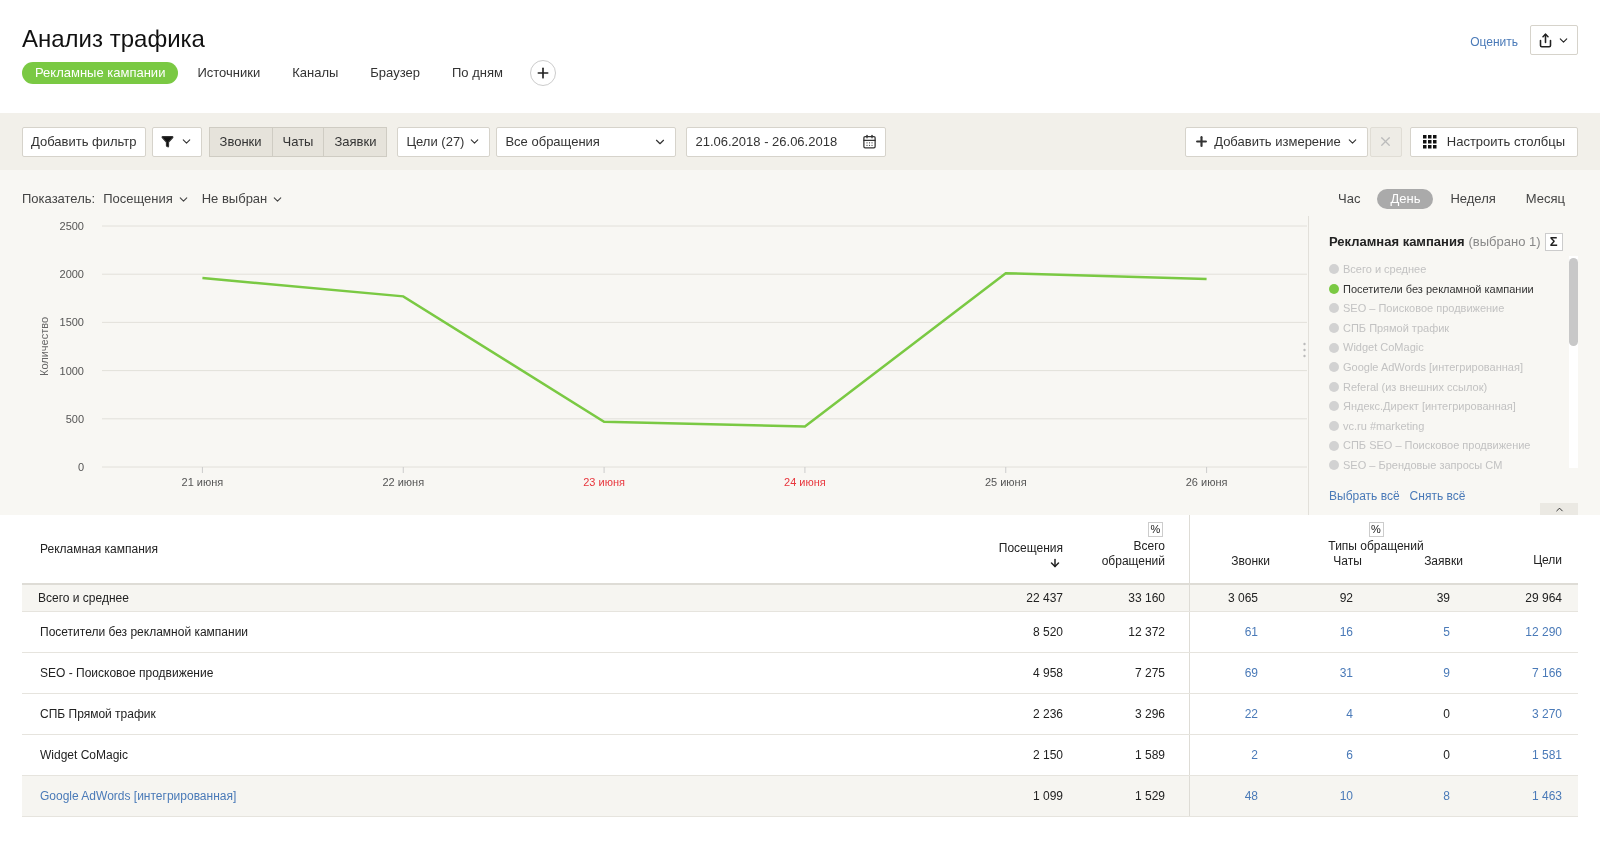  I want to click on table-cell-text: 1 529, so click(1149, 796).